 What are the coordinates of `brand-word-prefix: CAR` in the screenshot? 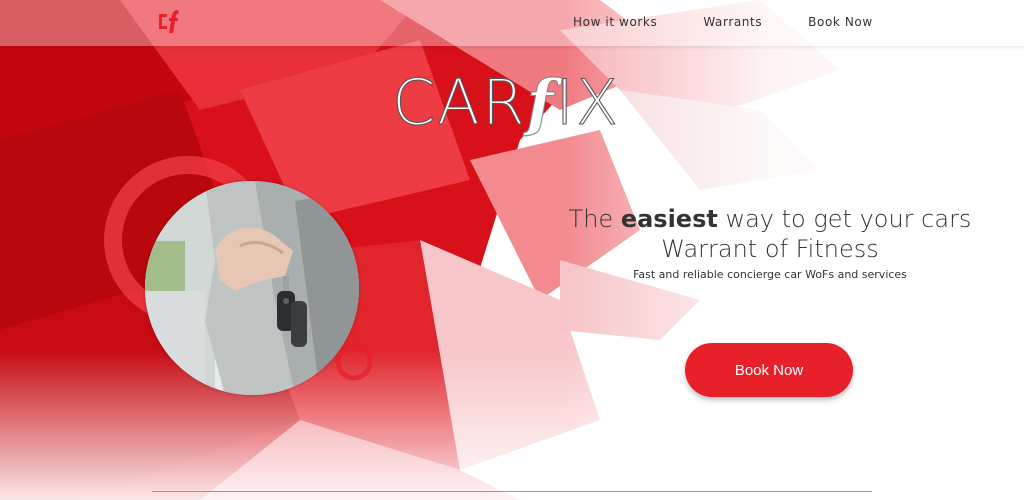 It's located at (459, 102).